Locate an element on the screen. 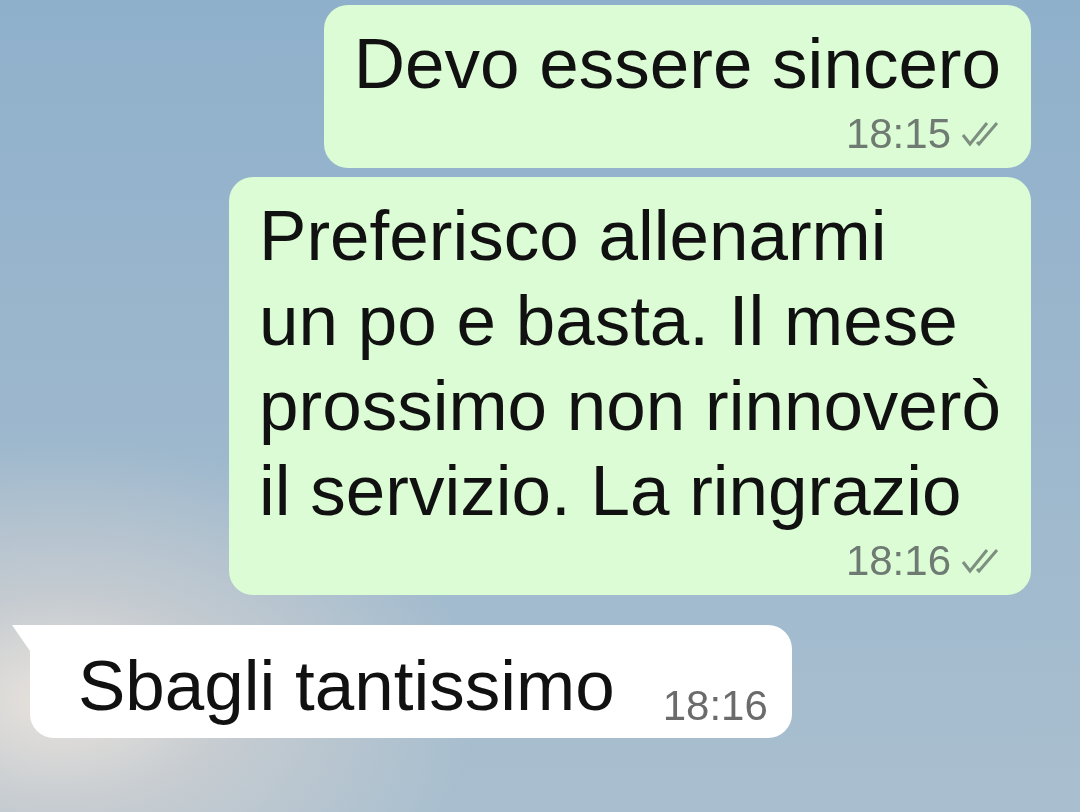 The image size is (1080, 812). message-text: Sbagli tantissimo is located at coordinates (346, 686).